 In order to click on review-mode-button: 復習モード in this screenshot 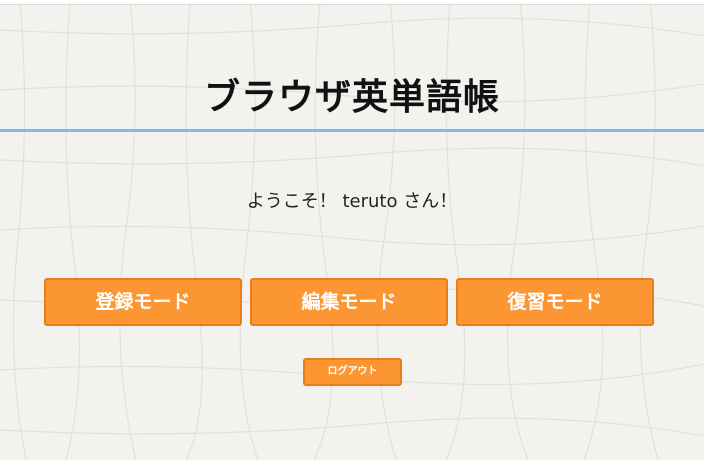, I will do `click(555, 302)`.